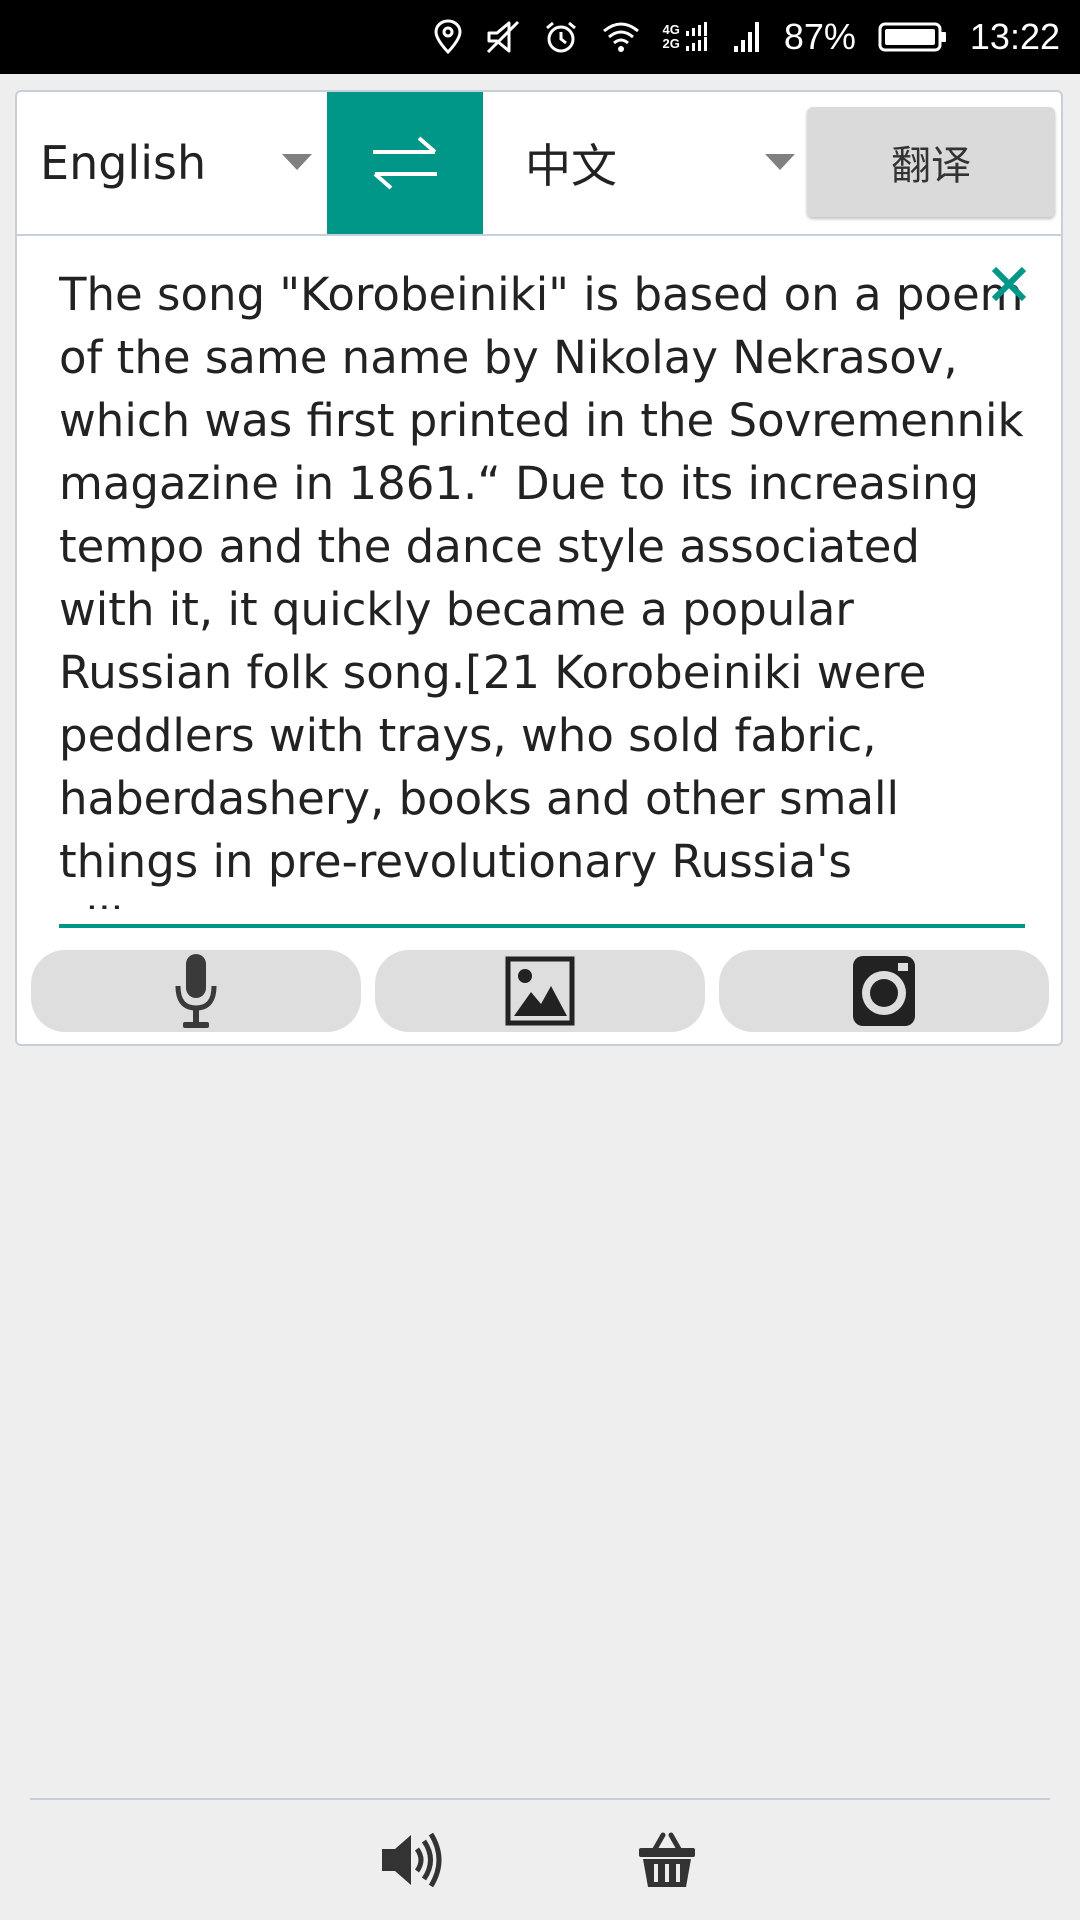 The height and width of the screenshot is (1920, 1080). I want to click on image-icon, so click(540, 991).